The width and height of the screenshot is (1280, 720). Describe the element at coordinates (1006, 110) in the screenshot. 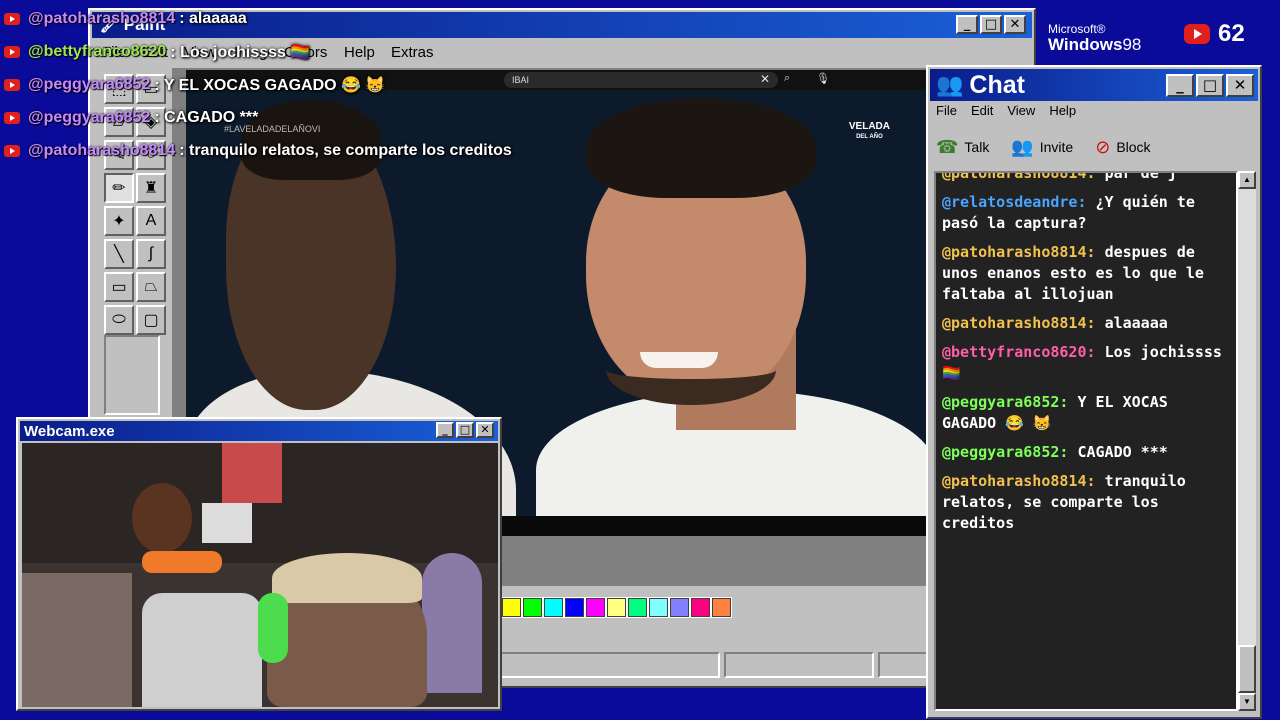

I see `chat-menubar: File Edit View Help` at that location.